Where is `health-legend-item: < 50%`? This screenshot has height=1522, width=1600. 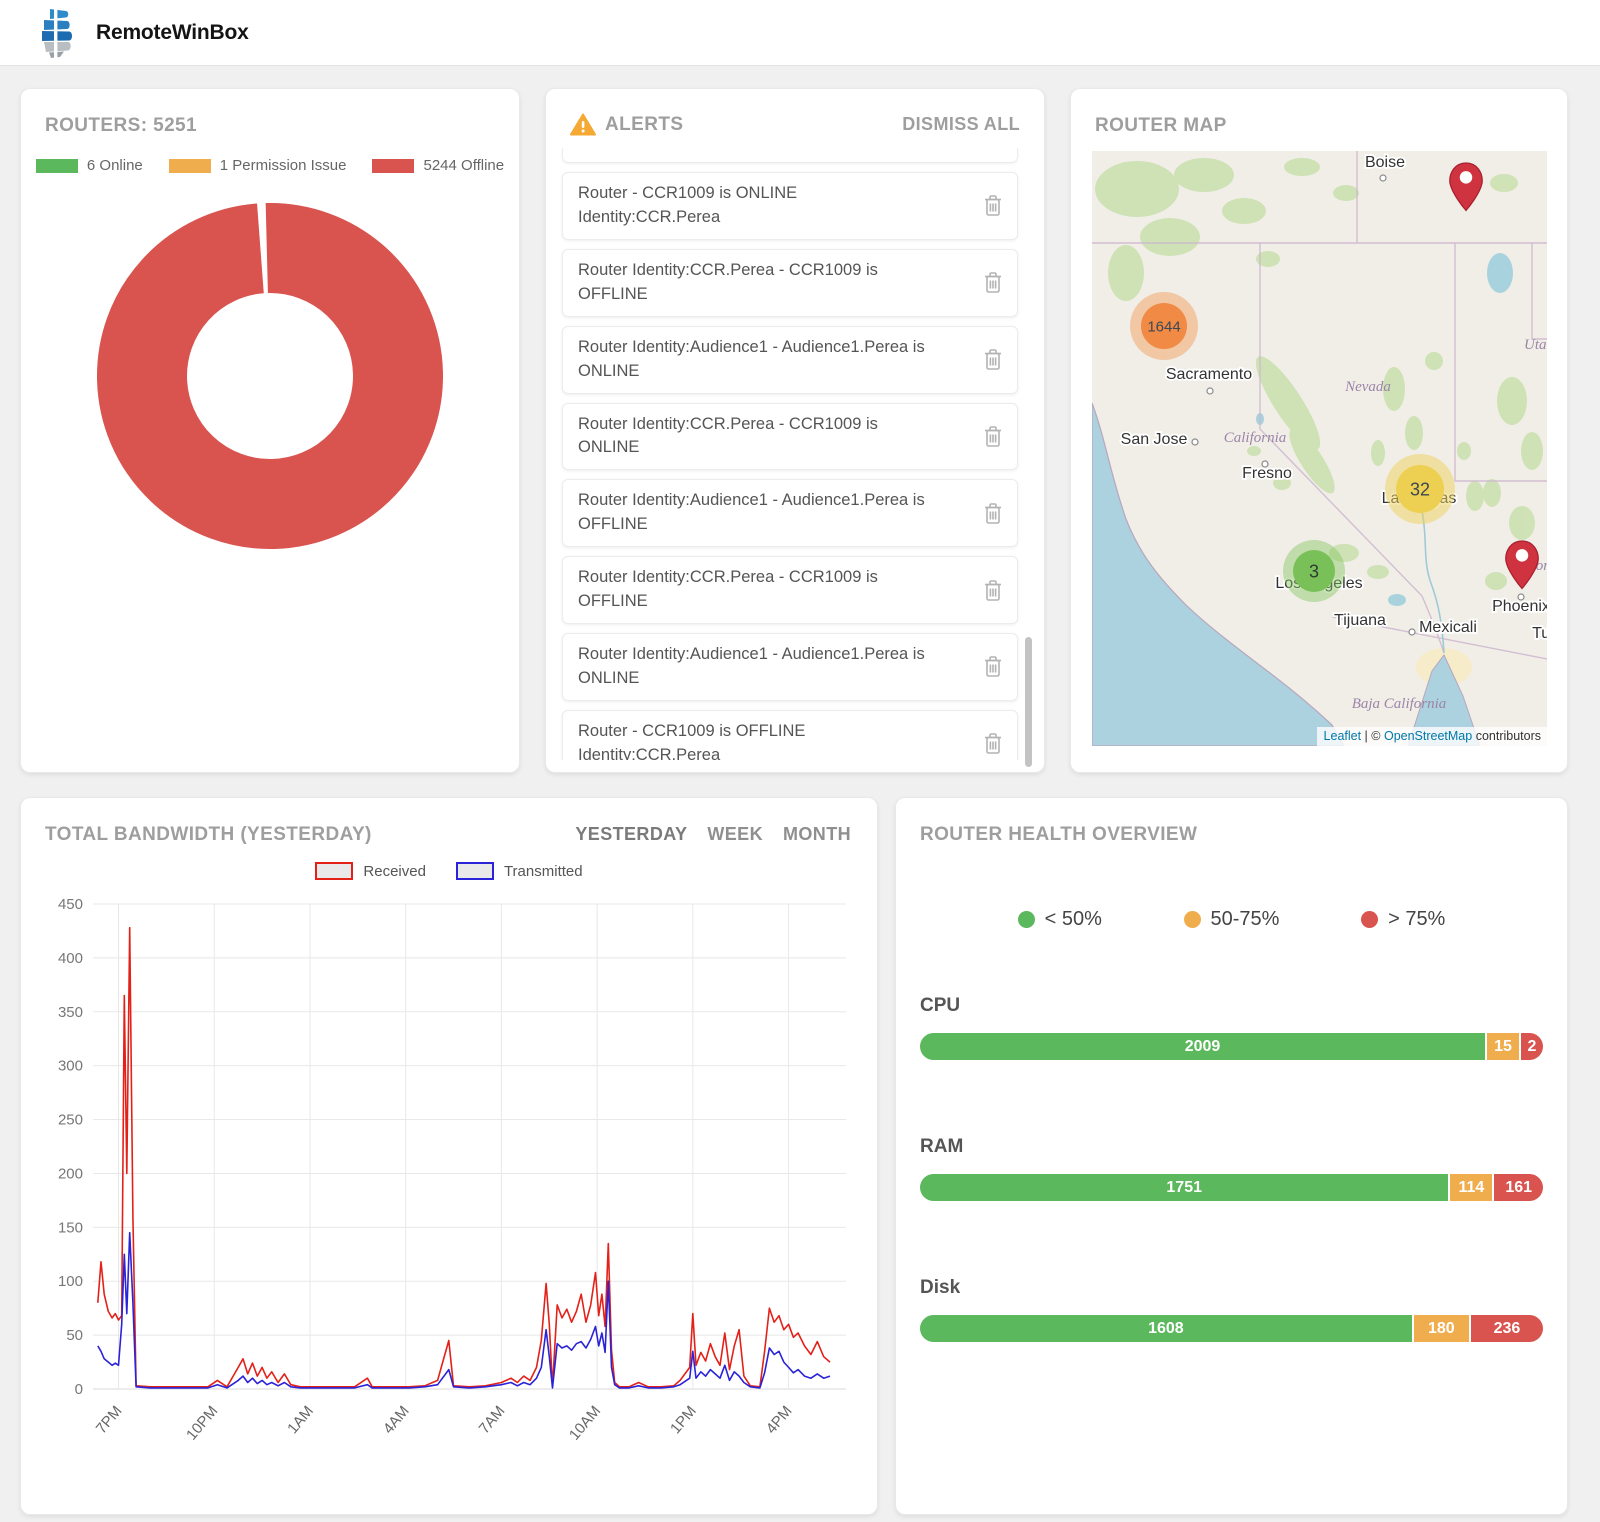
health-legend-item: < 50% is located at coordinates (1059, 919).